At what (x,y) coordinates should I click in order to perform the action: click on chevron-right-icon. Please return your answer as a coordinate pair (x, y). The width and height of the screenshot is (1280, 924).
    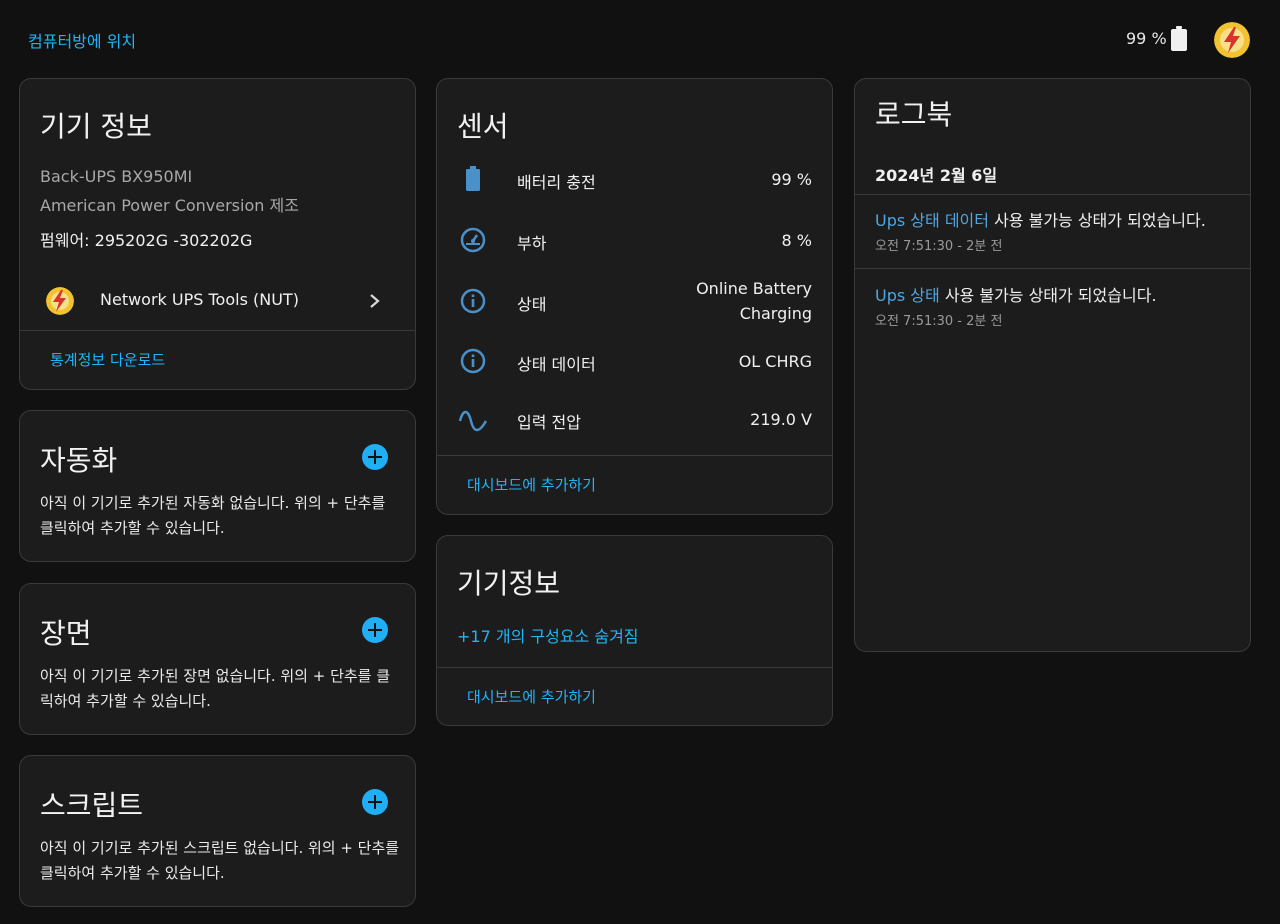
    Looking at the image, I should click on (375, 301).